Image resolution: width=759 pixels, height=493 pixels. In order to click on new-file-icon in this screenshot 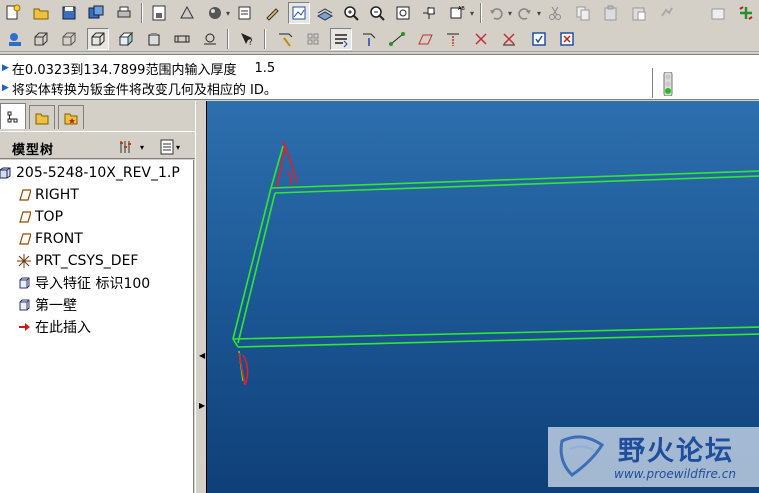, I will do `click(13, 13)`.